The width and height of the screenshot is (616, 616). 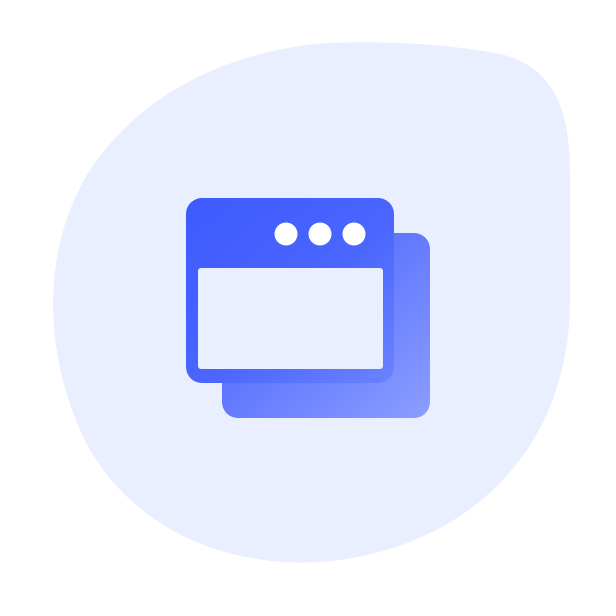 What do you see at coordinates (290, 318) in the screenshot?
I see `front-window-content` at bounding box center [290, 318].